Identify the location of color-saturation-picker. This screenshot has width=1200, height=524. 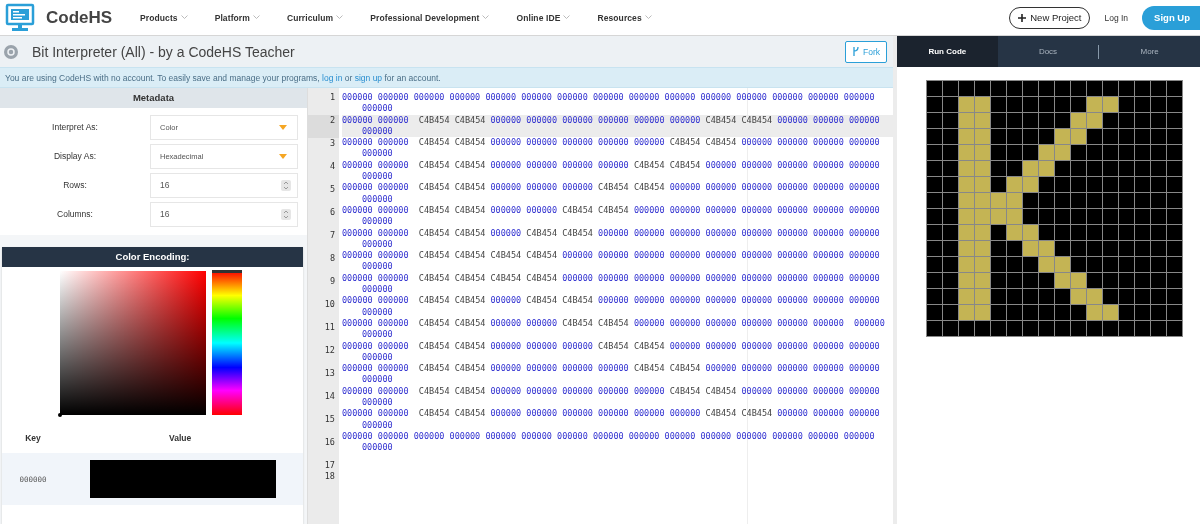
(133, 343).